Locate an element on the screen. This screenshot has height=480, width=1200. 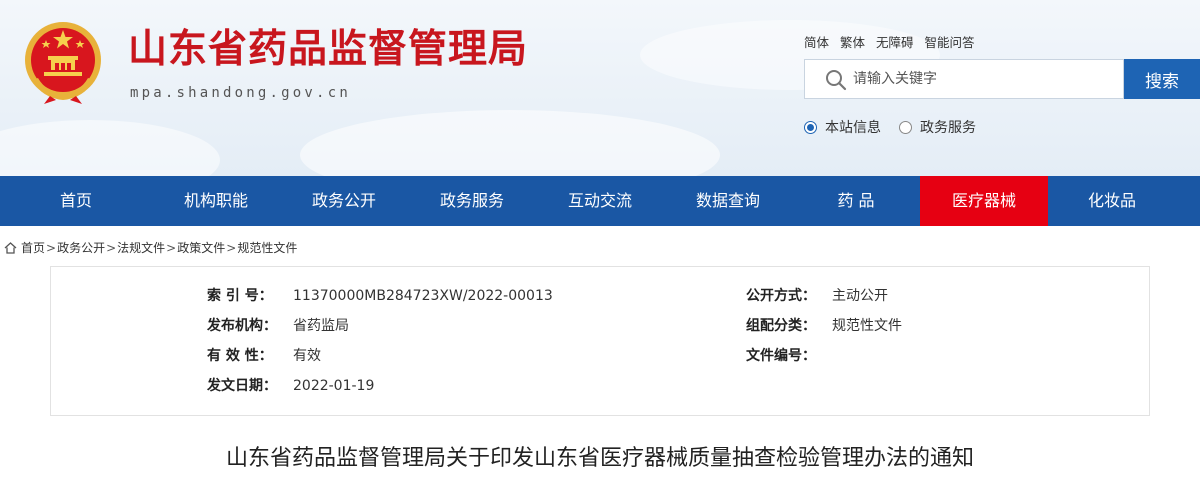
nav-item-cosmetics: 化妆品 is located at coordinates (1112, 201).